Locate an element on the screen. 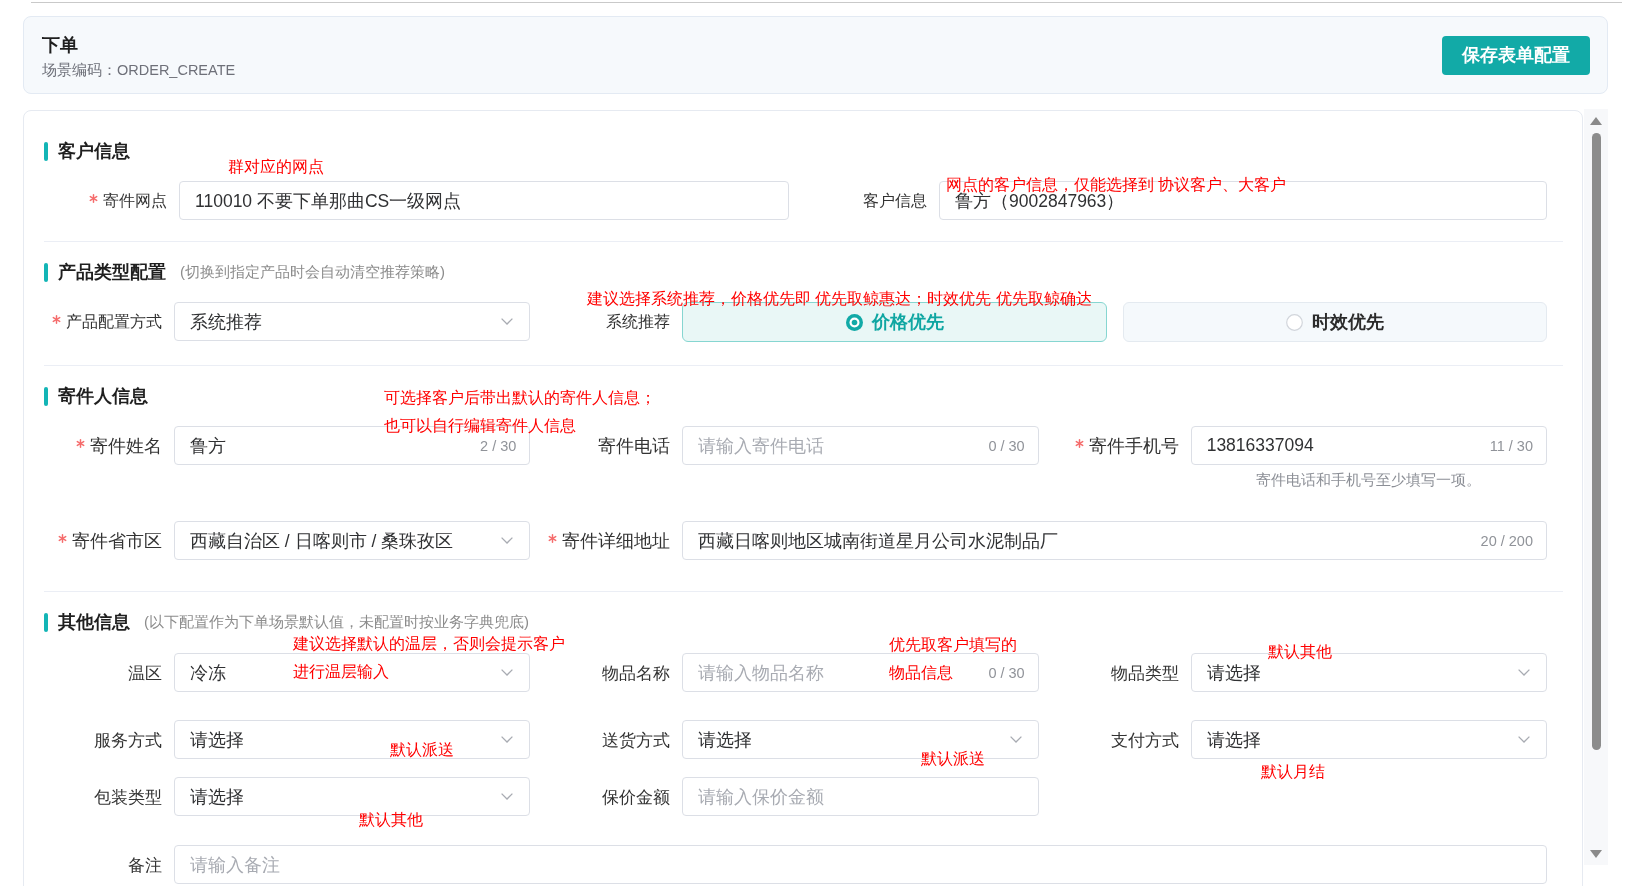 The width and height of the screenshot is (1634, 886). field-label: 包装类型 is located at coordinates (128, 797).